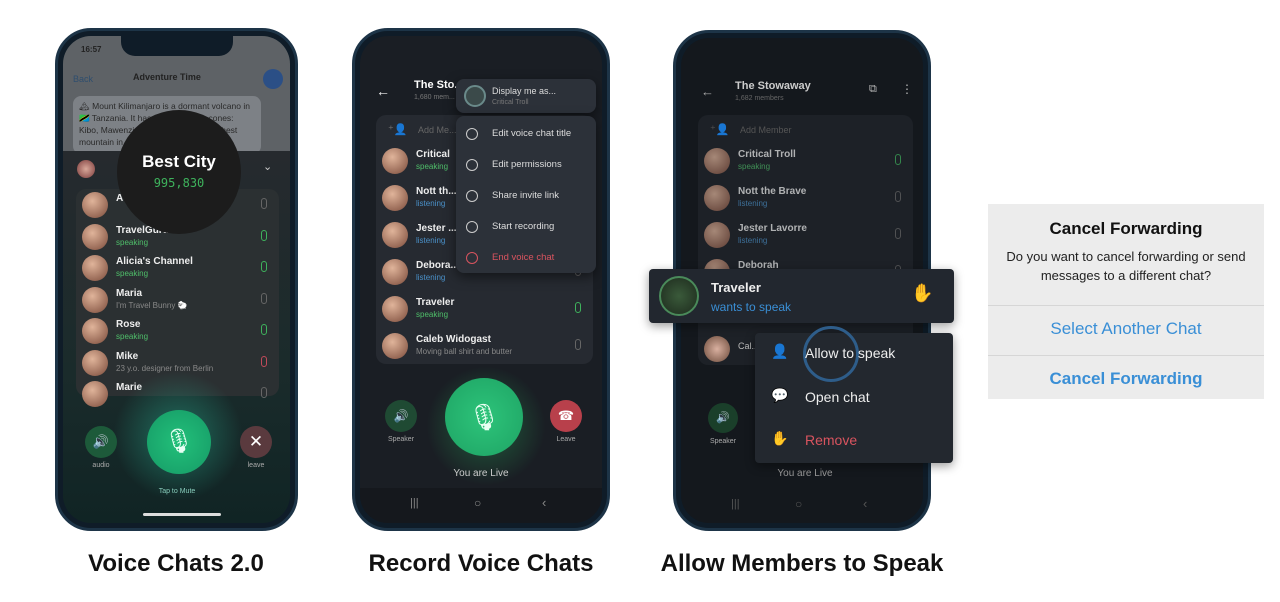 This screenshot has width=1280, height=602. Describe the element at coordinates (484, 309) in the screenshot. I see `participant-row: Traveler speaking` at that location.